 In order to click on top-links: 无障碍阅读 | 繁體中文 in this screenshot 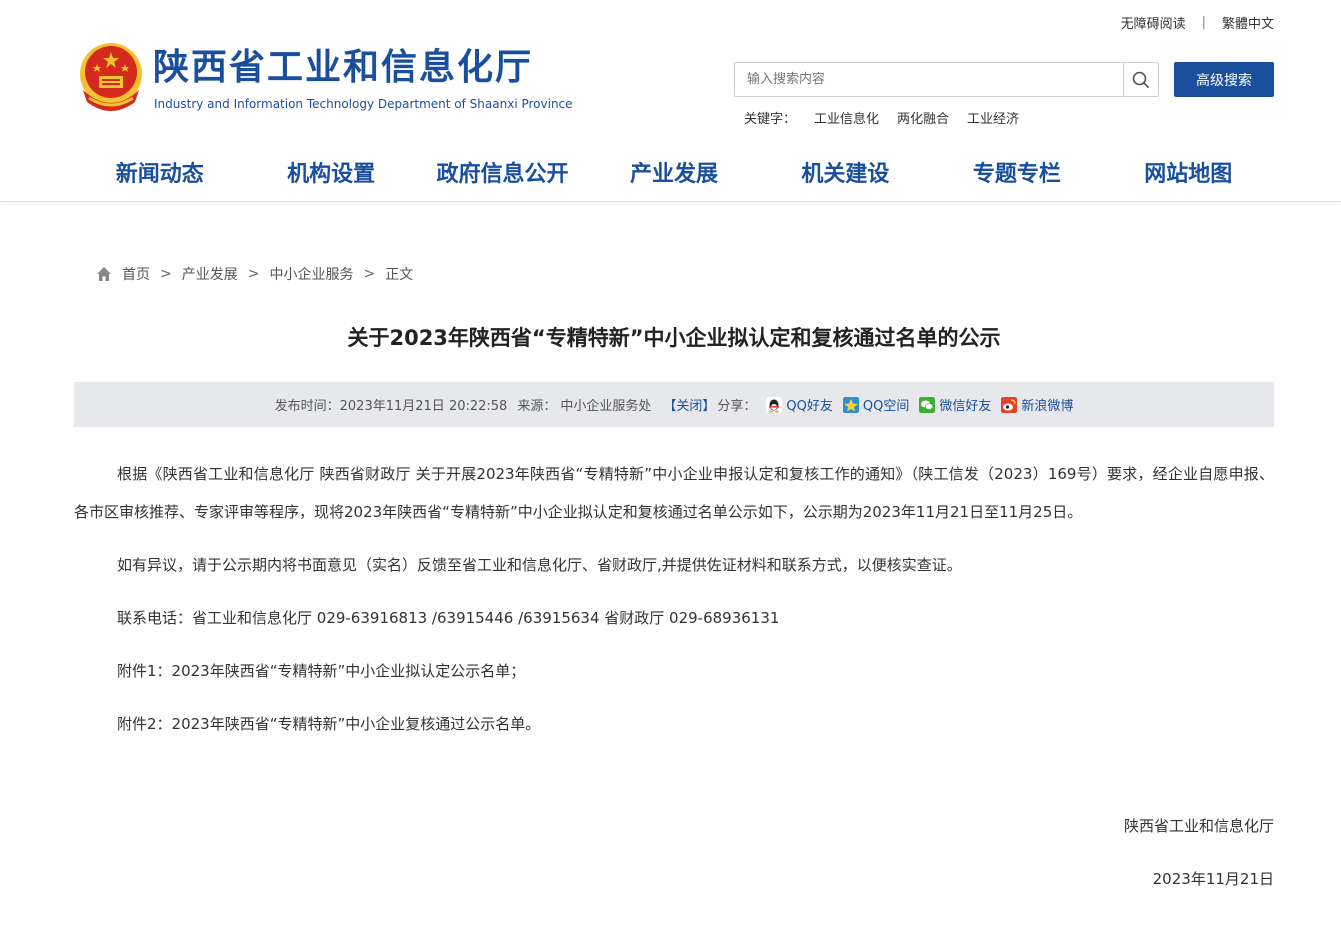, I will do `click(1197, 22)`.